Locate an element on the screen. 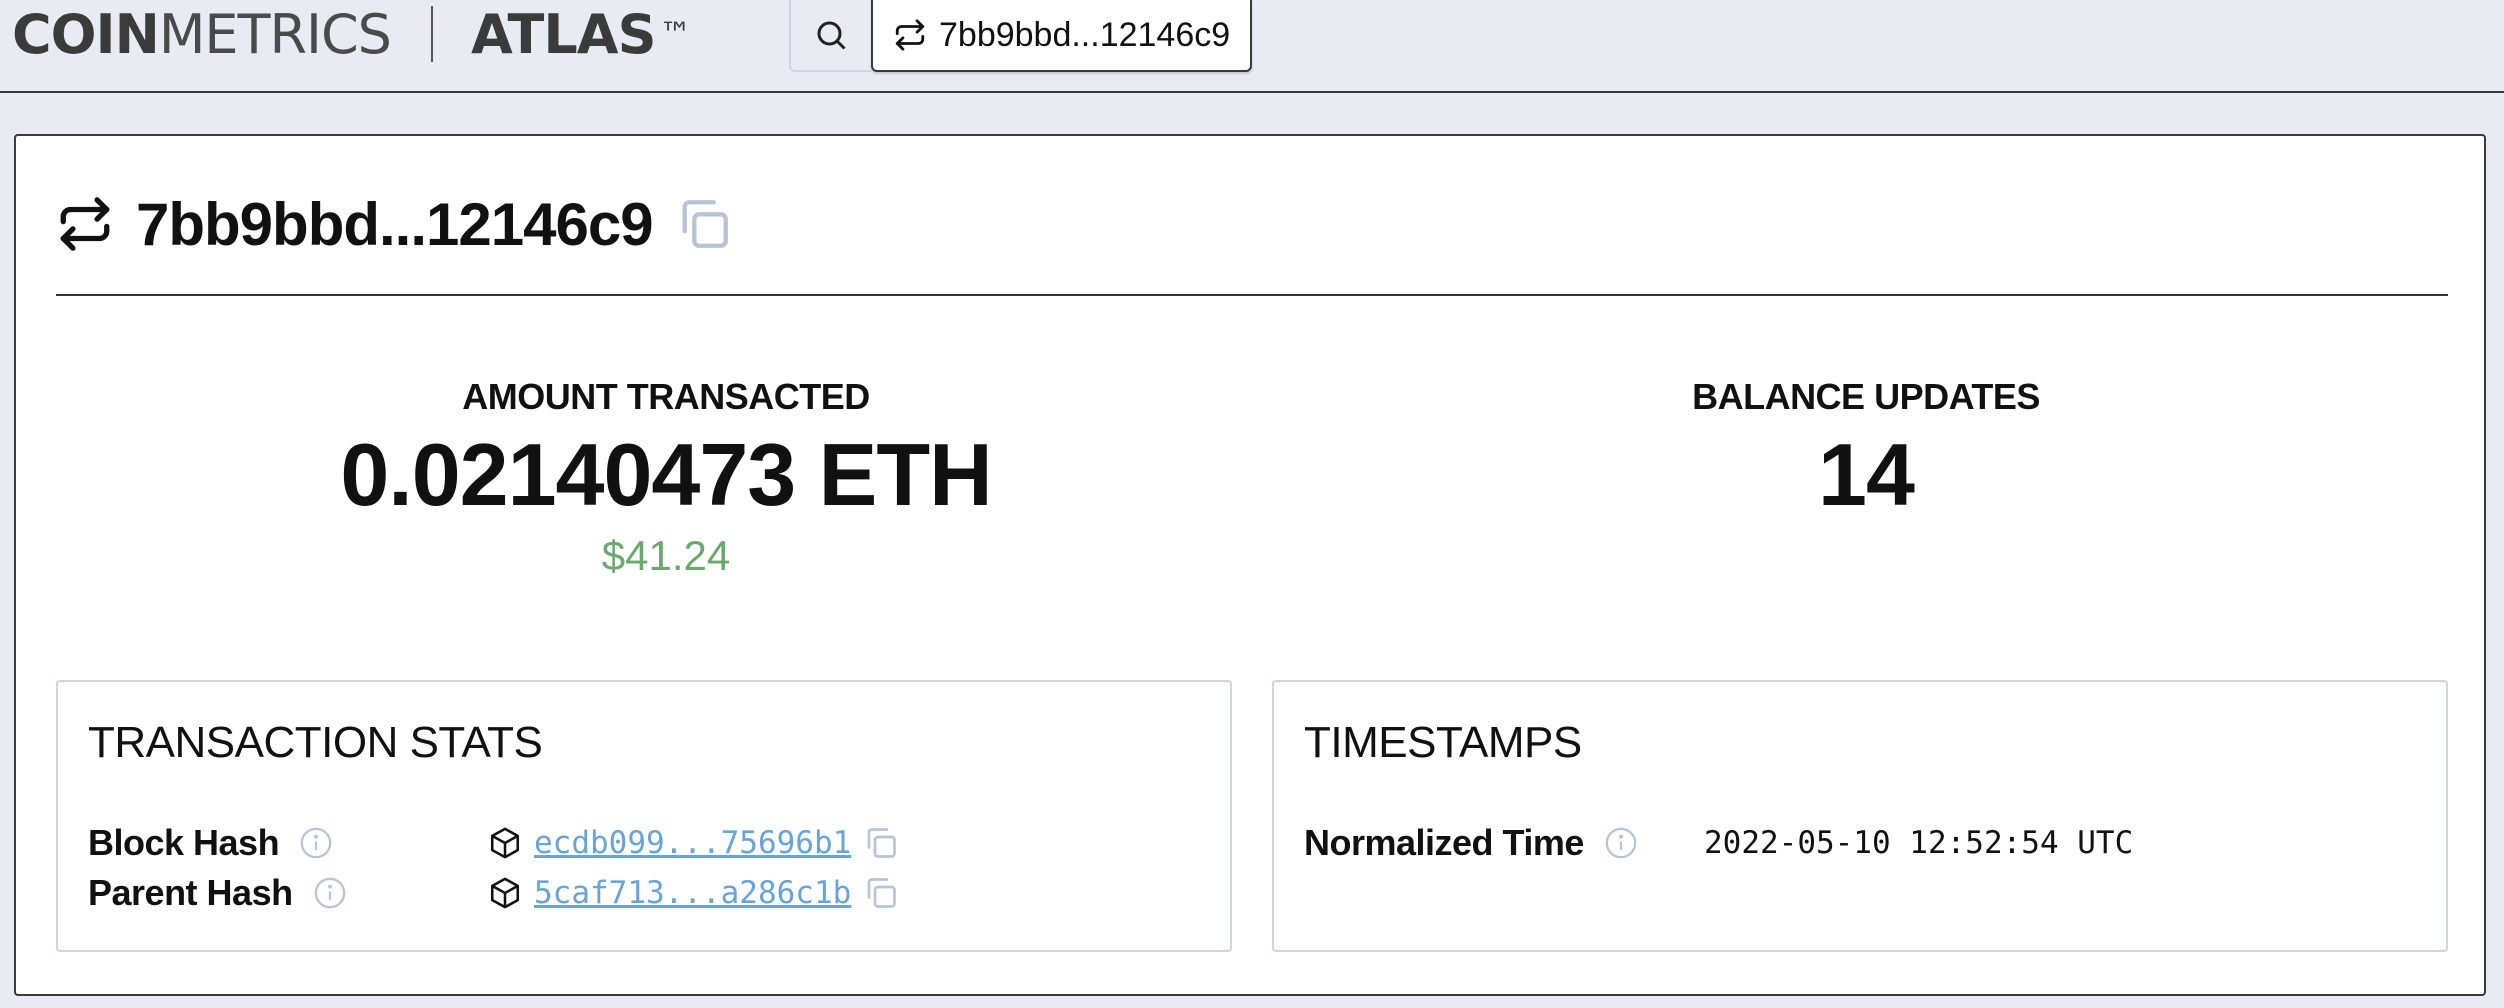 The image size is (2504, 1008). timestamps-title: TIMESTAMPS is located at coordinates (1443, 742).